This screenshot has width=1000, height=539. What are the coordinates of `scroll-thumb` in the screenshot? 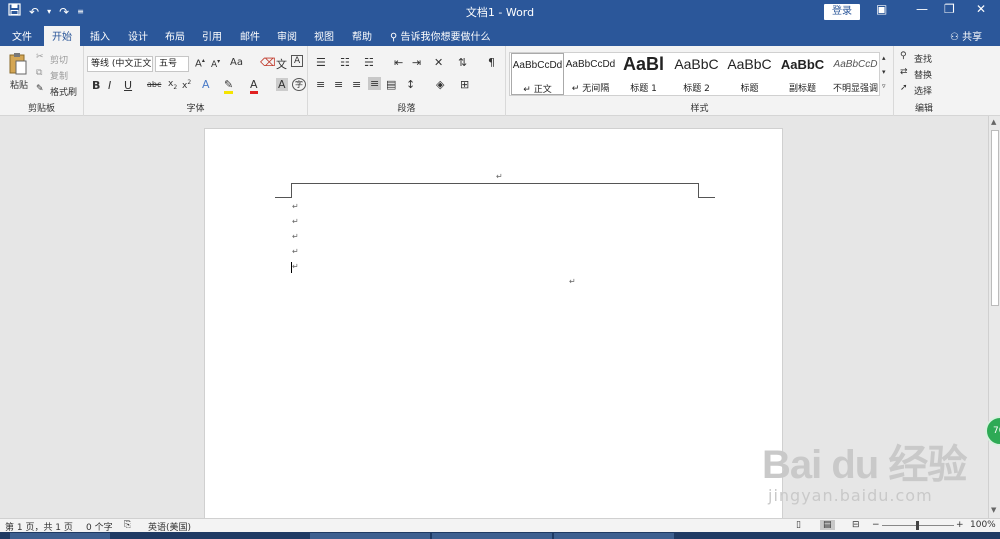 It's located at (995, 218).